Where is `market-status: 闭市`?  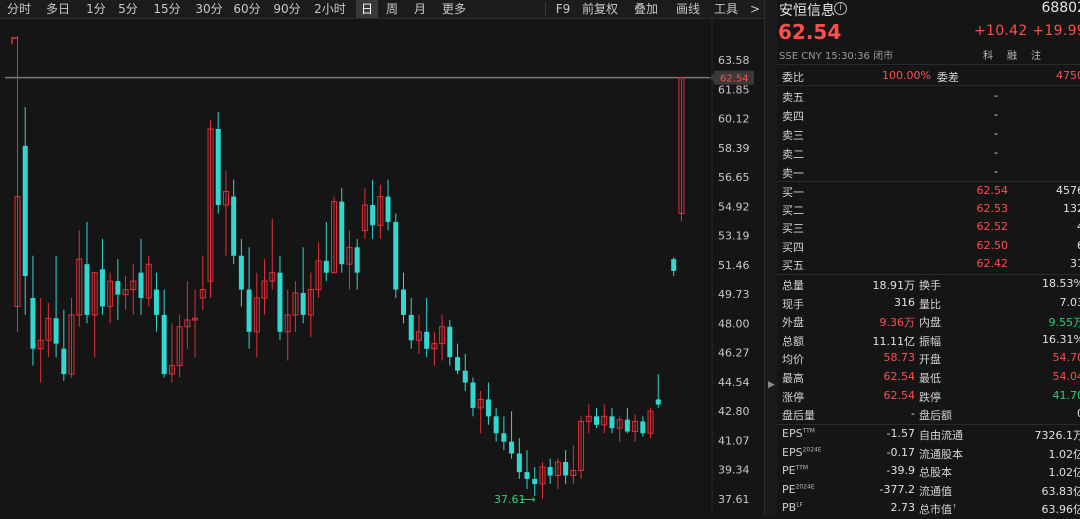 market-status: 闭市 is located at coordinates (883, 56).